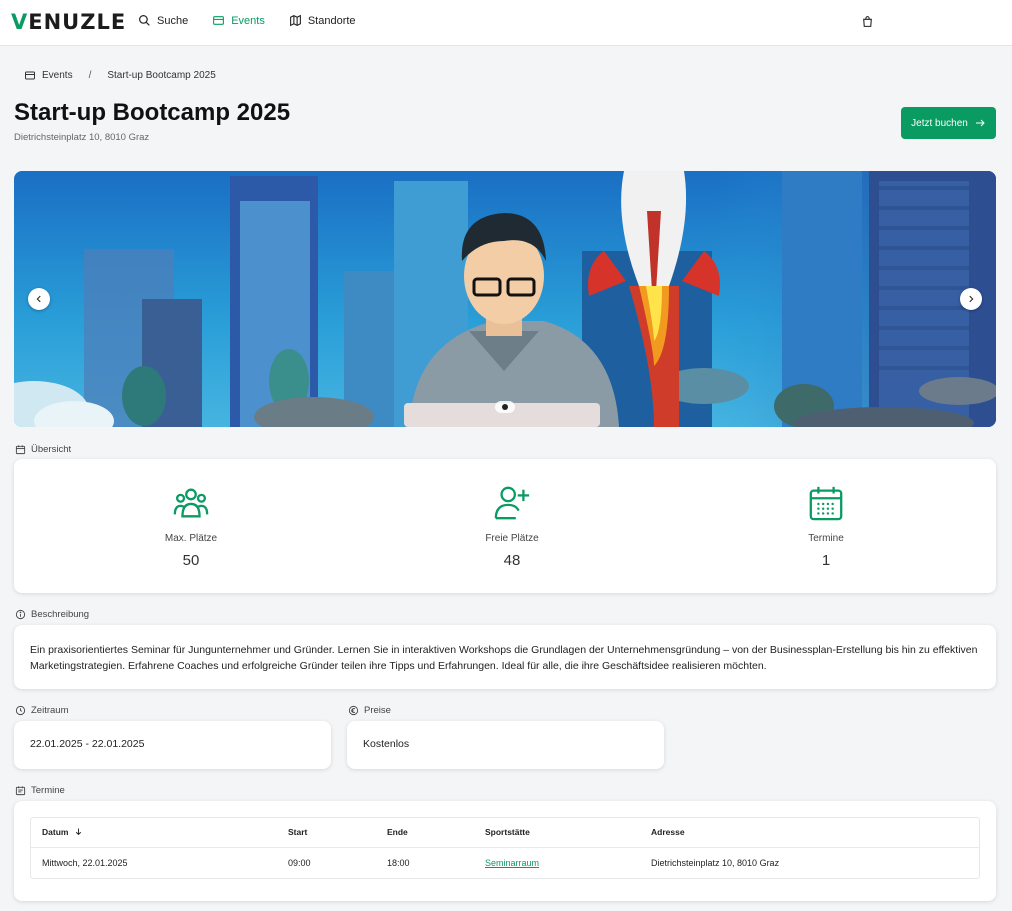  I want to click on users-group-icon, so click(191, 503).